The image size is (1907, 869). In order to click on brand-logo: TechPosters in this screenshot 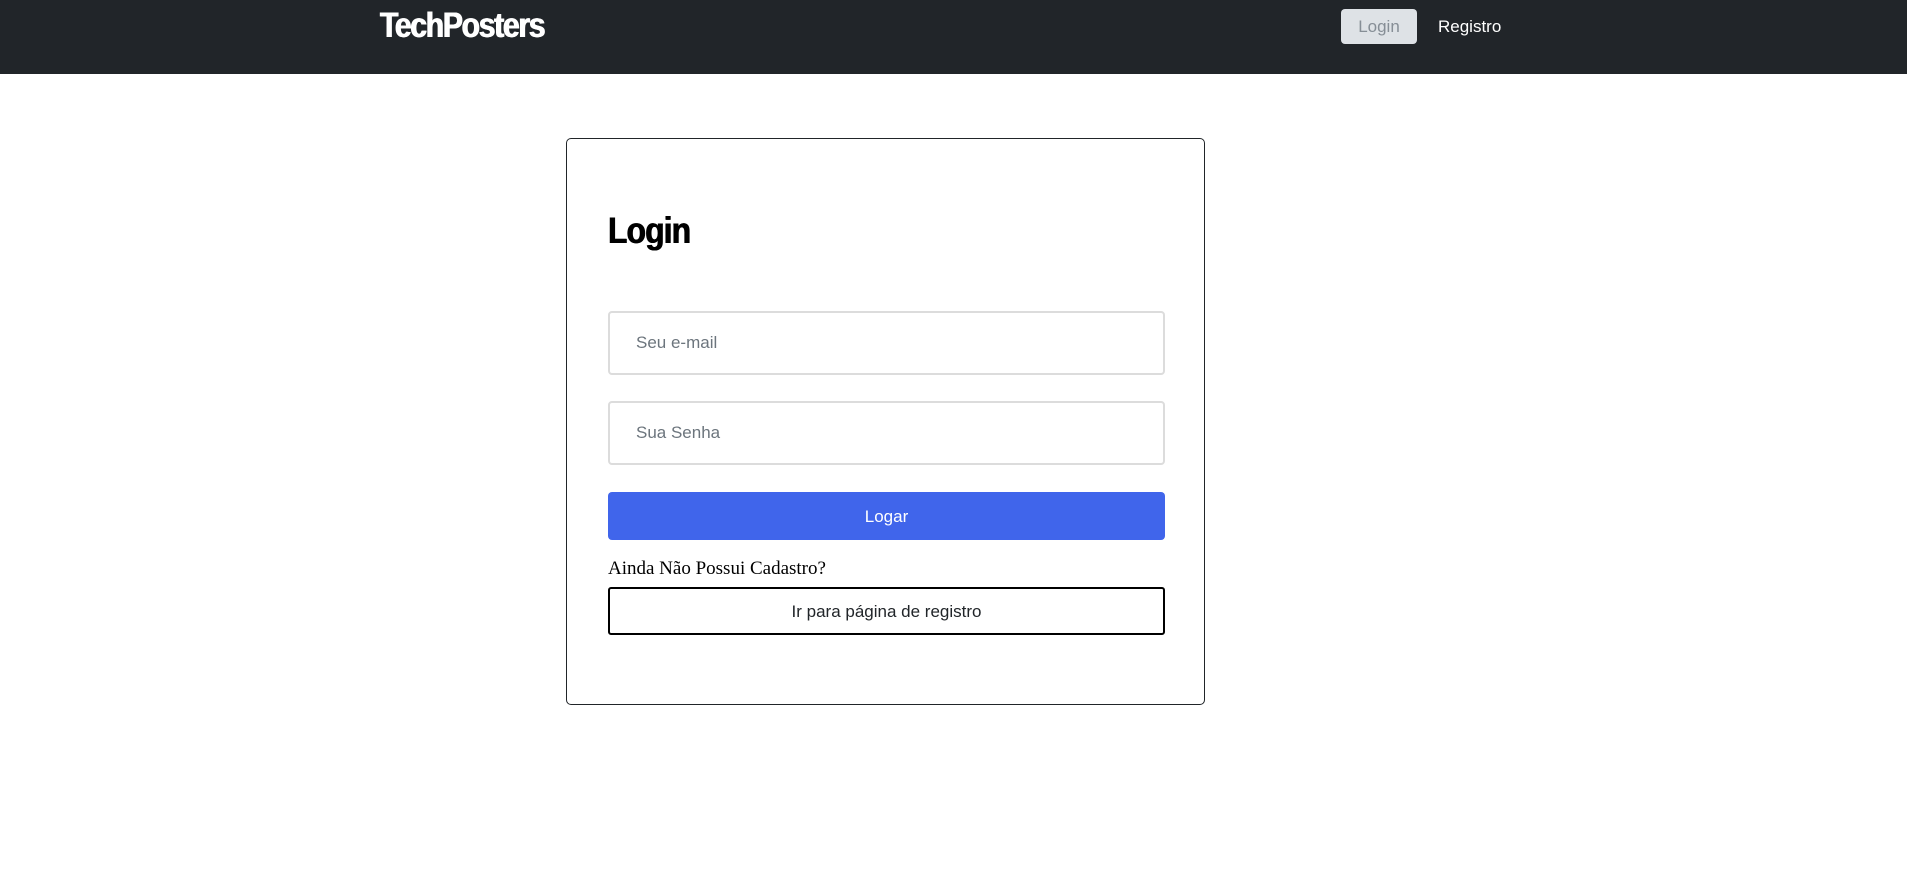, I will do `click(463, 26)`.